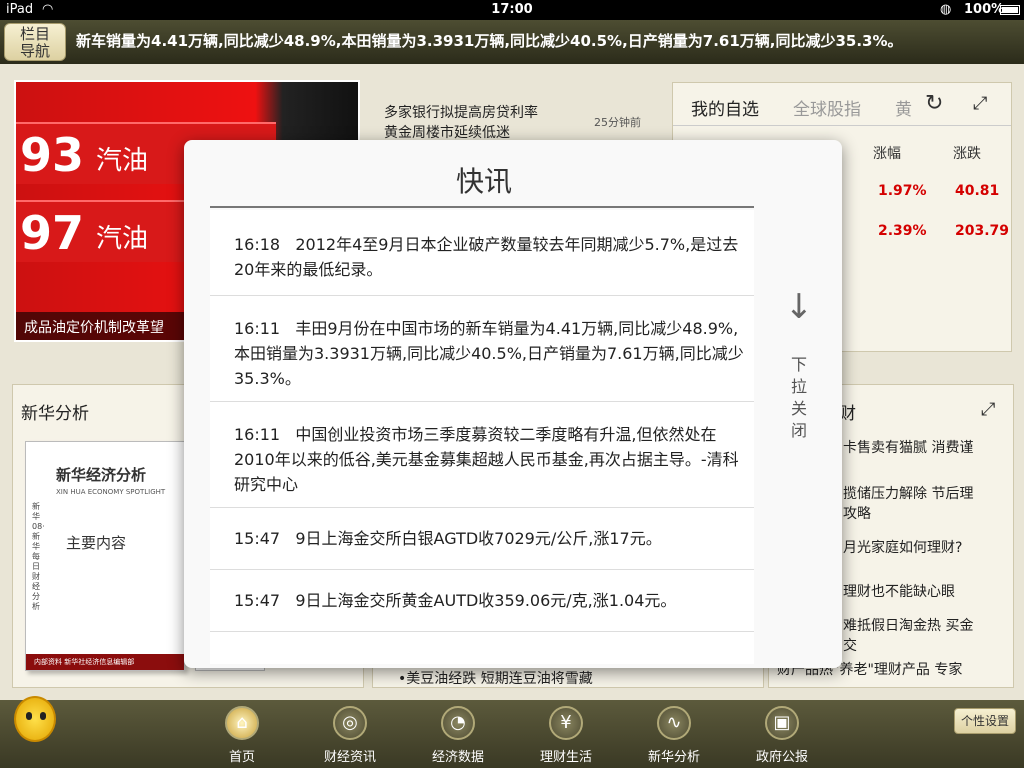 This screenshot has height=768, width=1024. What do you see at coordinates (781, 757) in the screenshot?
I see `tab-label: 政府公报` at bounding box center [781, 757].